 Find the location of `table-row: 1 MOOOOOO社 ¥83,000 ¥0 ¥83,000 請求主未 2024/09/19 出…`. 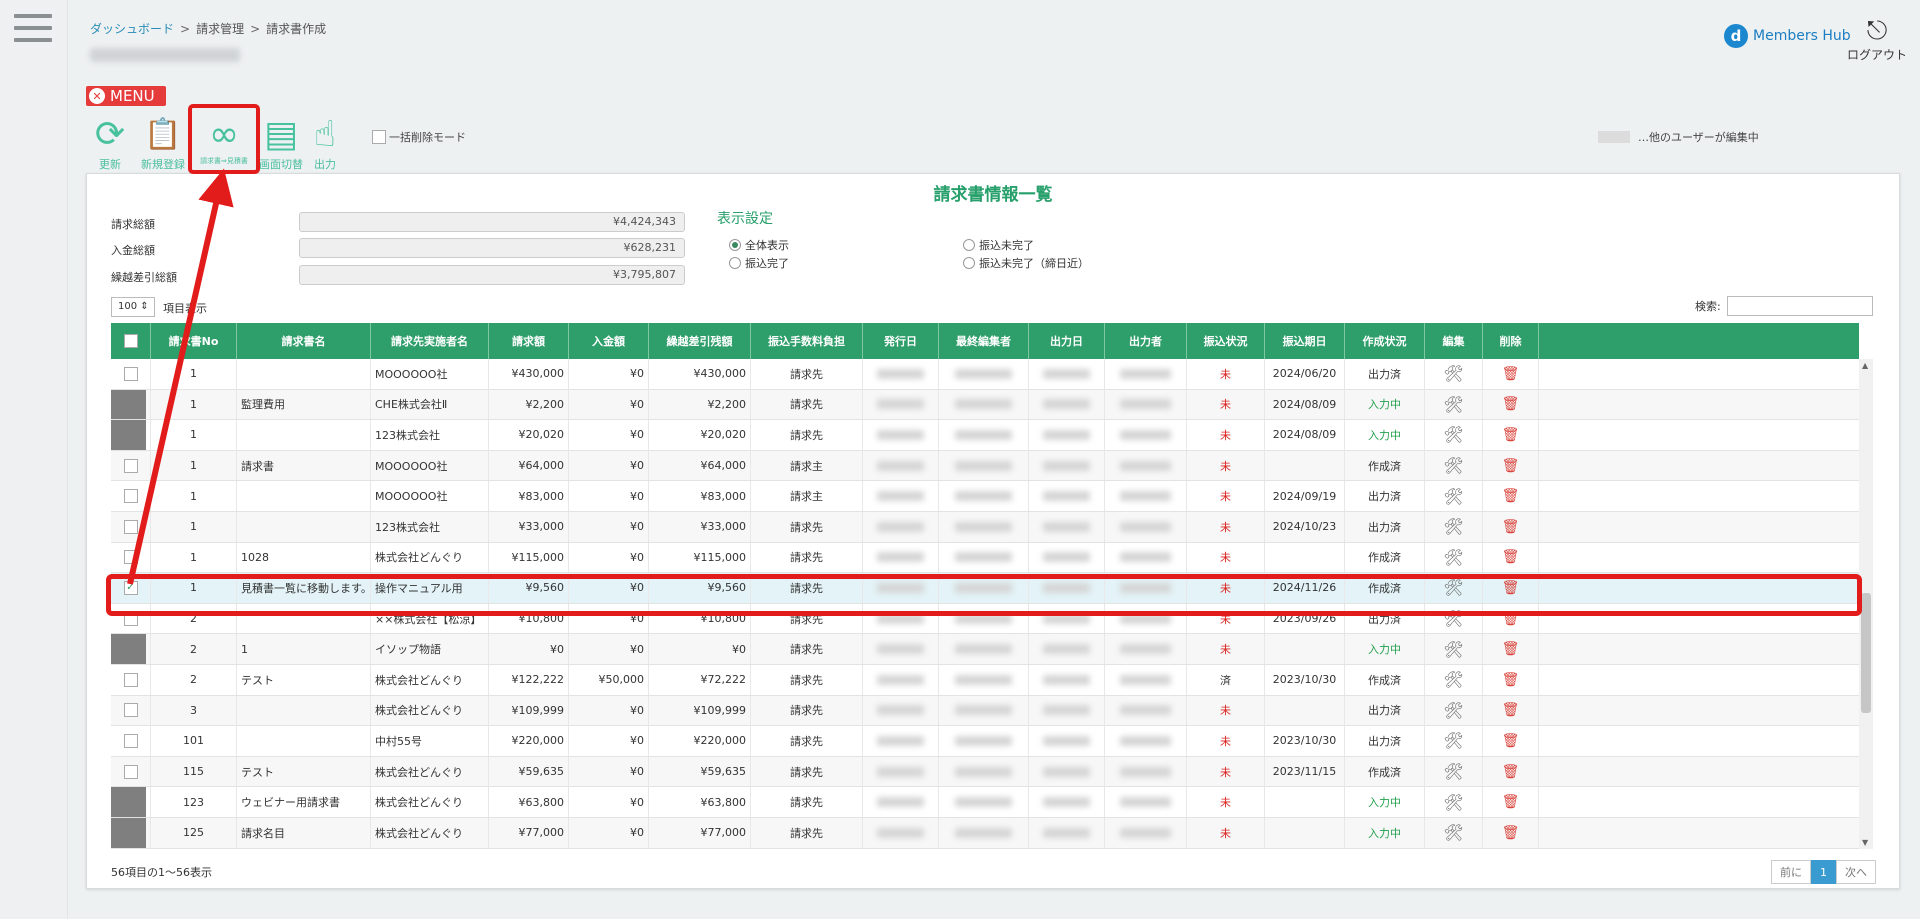

table-row: 1 MOOOOOO社 ¥83,000 ¥0 ¥83,000 請求主未 2024/09/19 出… is located at coordinates (985, 496).